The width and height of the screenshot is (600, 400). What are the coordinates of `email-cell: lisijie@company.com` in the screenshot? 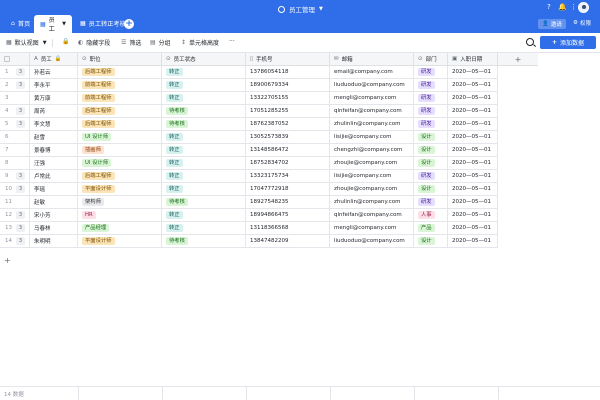 It's located at (372, 176).